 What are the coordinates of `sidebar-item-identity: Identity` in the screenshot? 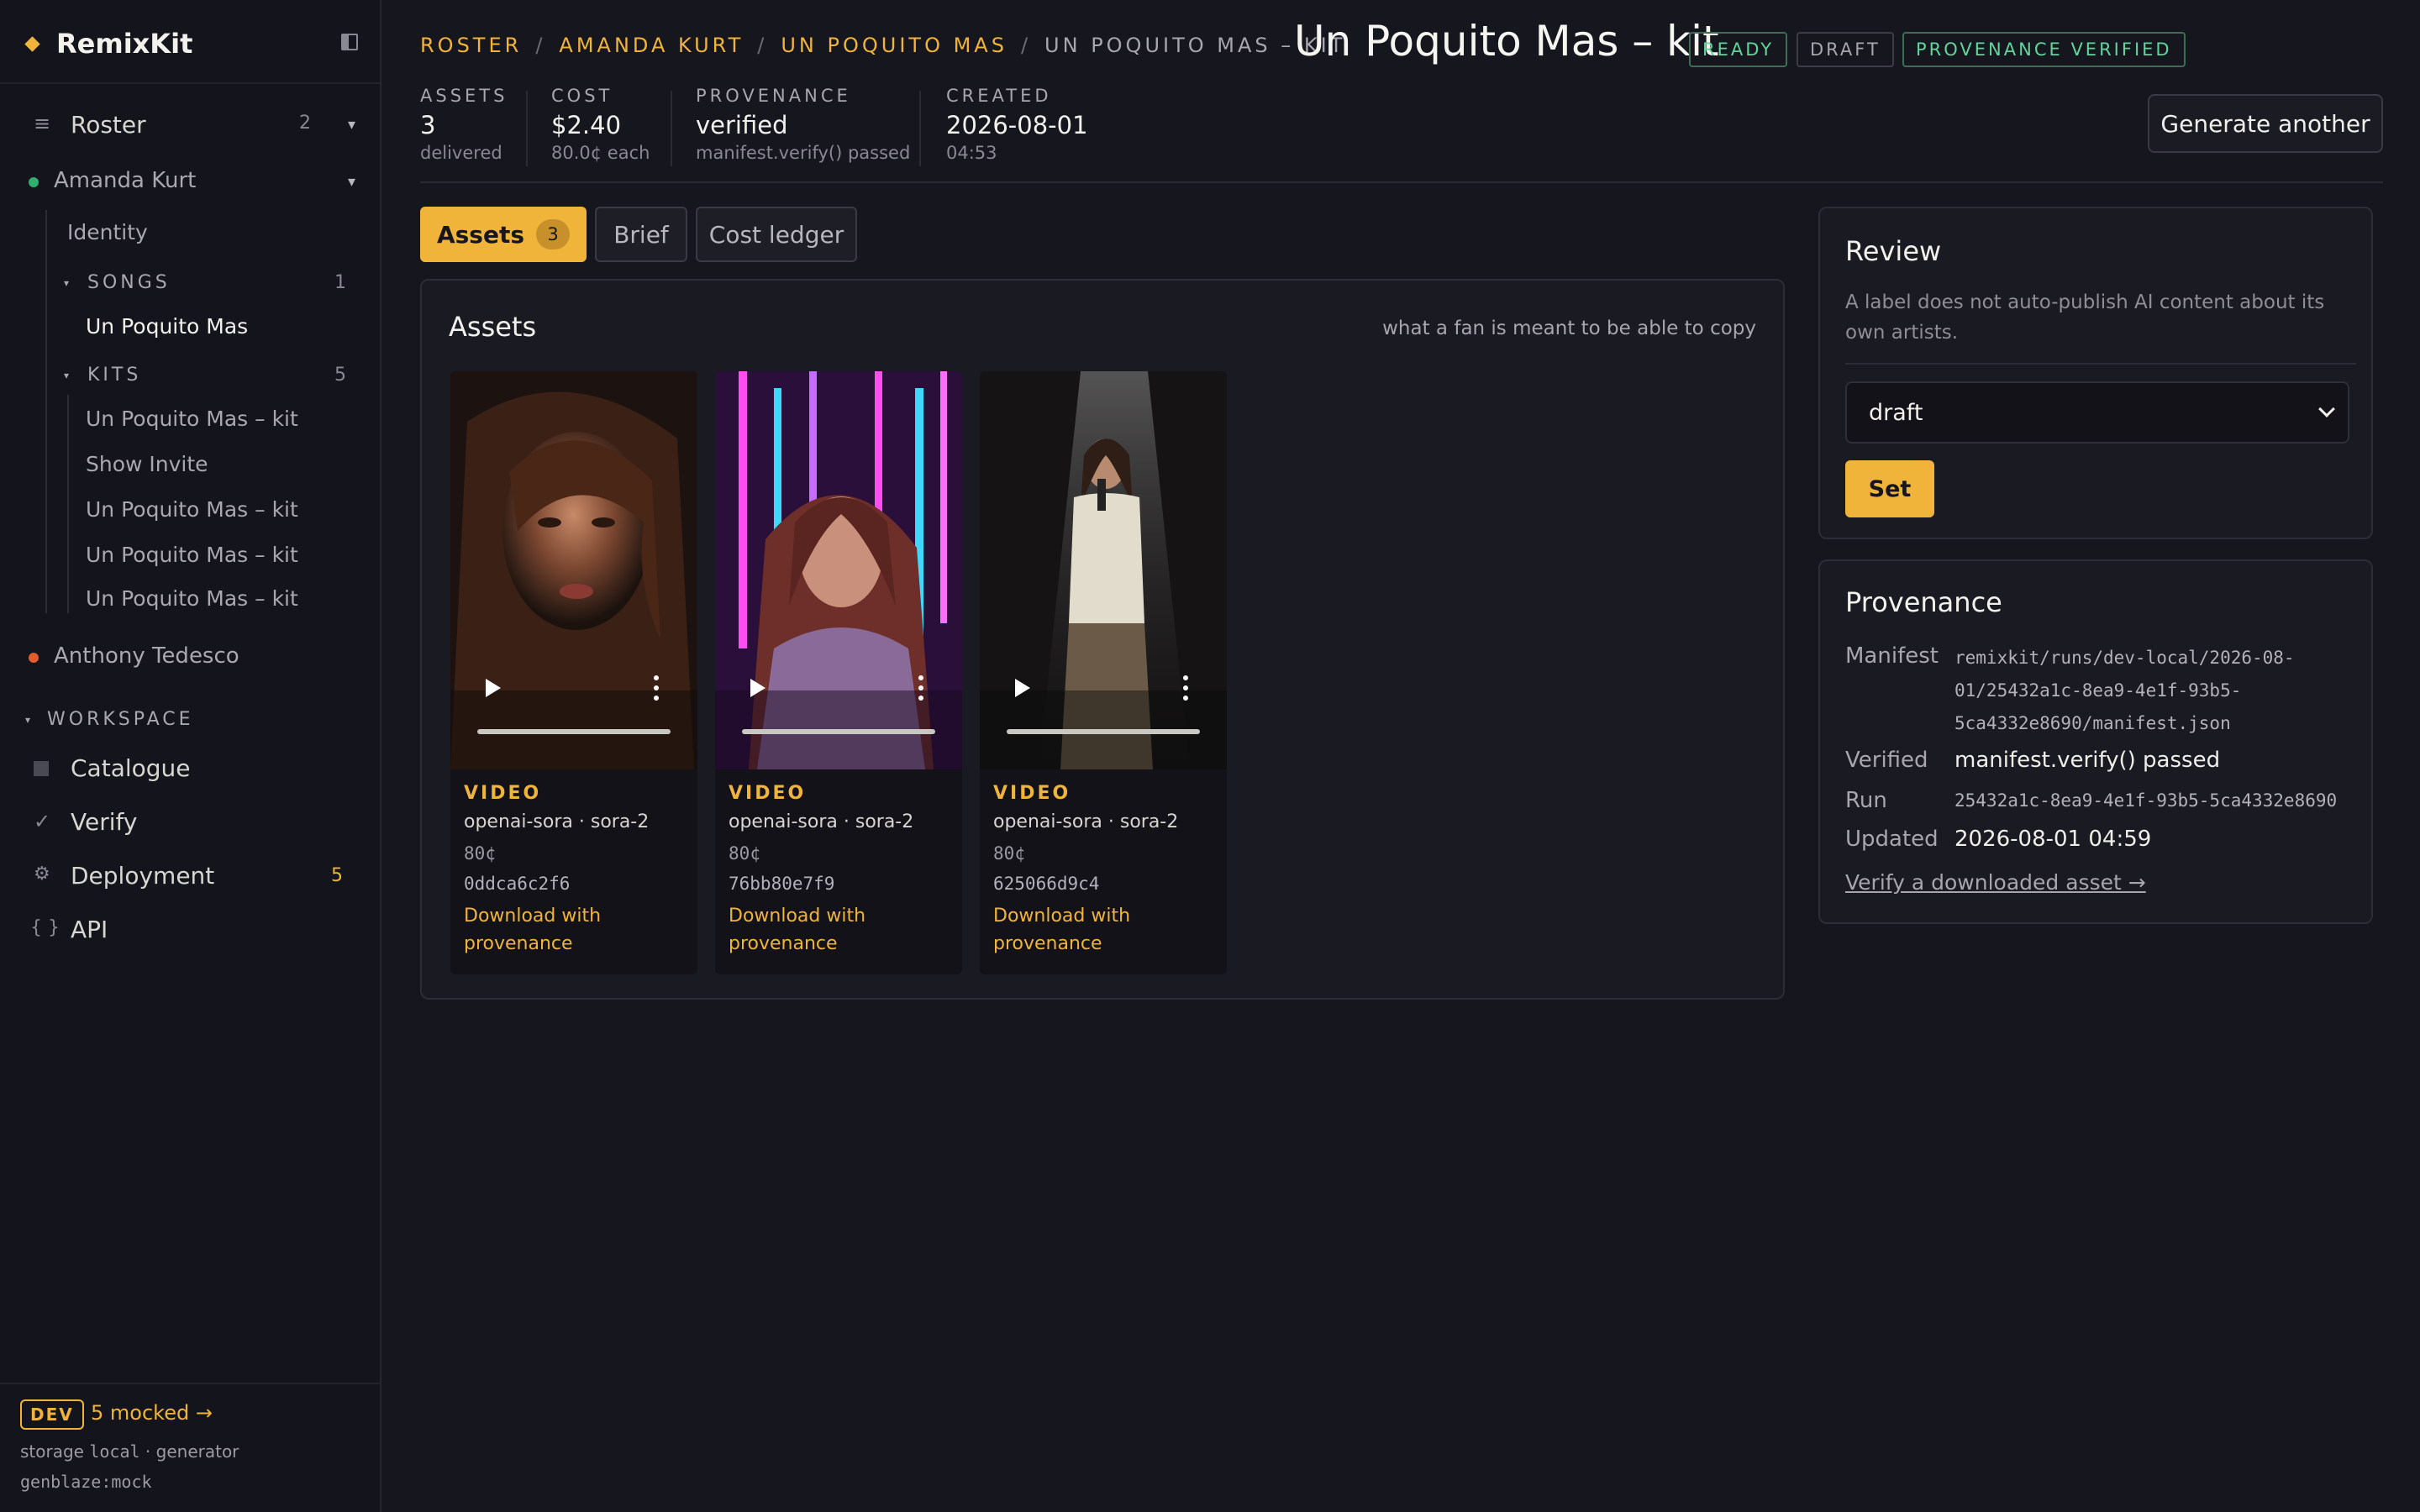 It's located at (190, 233).